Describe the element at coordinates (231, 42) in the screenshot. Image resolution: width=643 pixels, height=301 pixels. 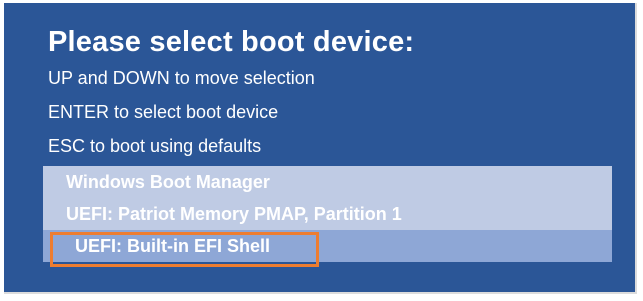
I see `page-title: Please select boot device:` at that location.